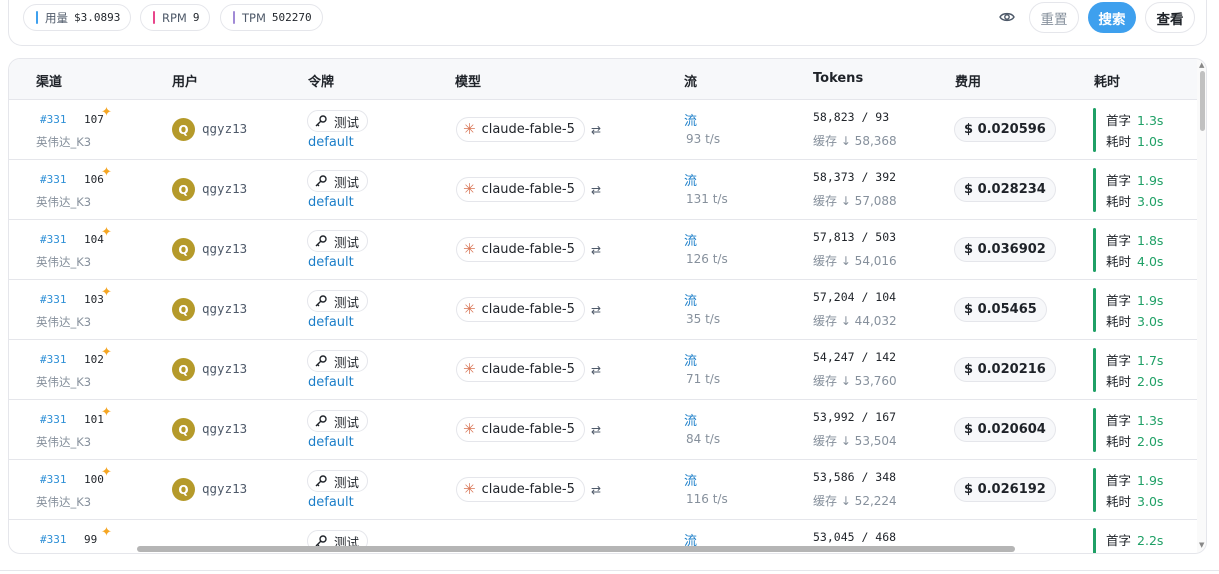  I want to click on tpm-label: TPM, so click(254, 17).